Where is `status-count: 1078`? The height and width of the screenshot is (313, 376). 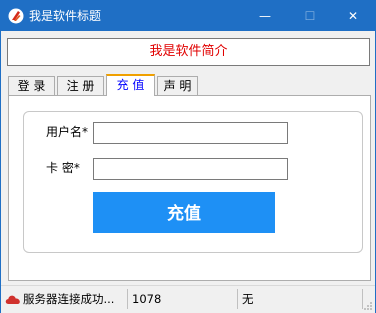 status-count: 1078 is located at coordinates (147, 299).